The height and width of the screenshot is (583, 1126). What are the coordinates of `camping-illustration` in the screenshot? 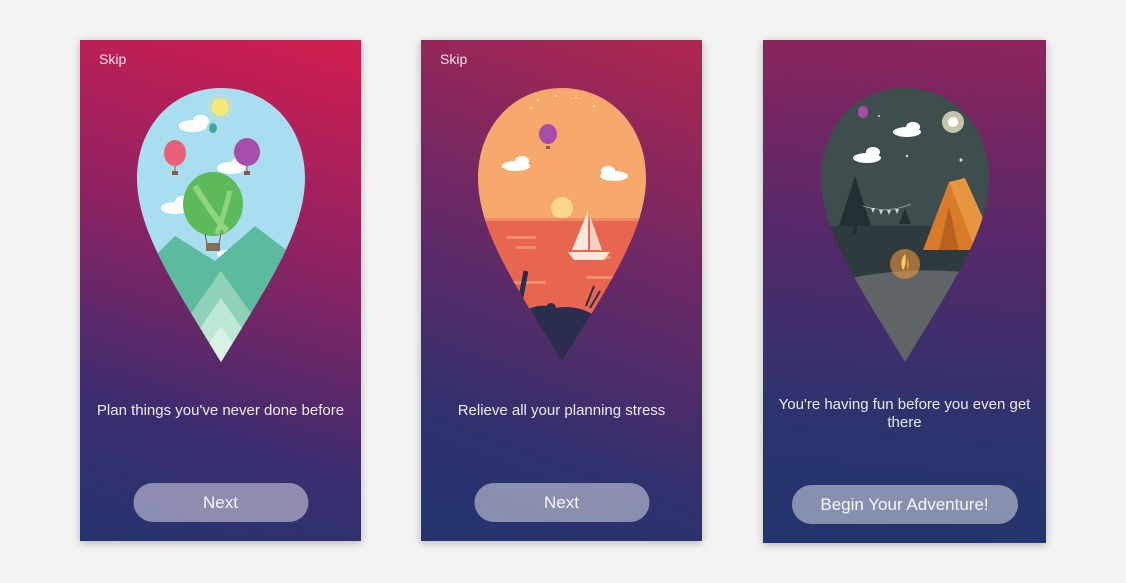 It's located at (904, 225).